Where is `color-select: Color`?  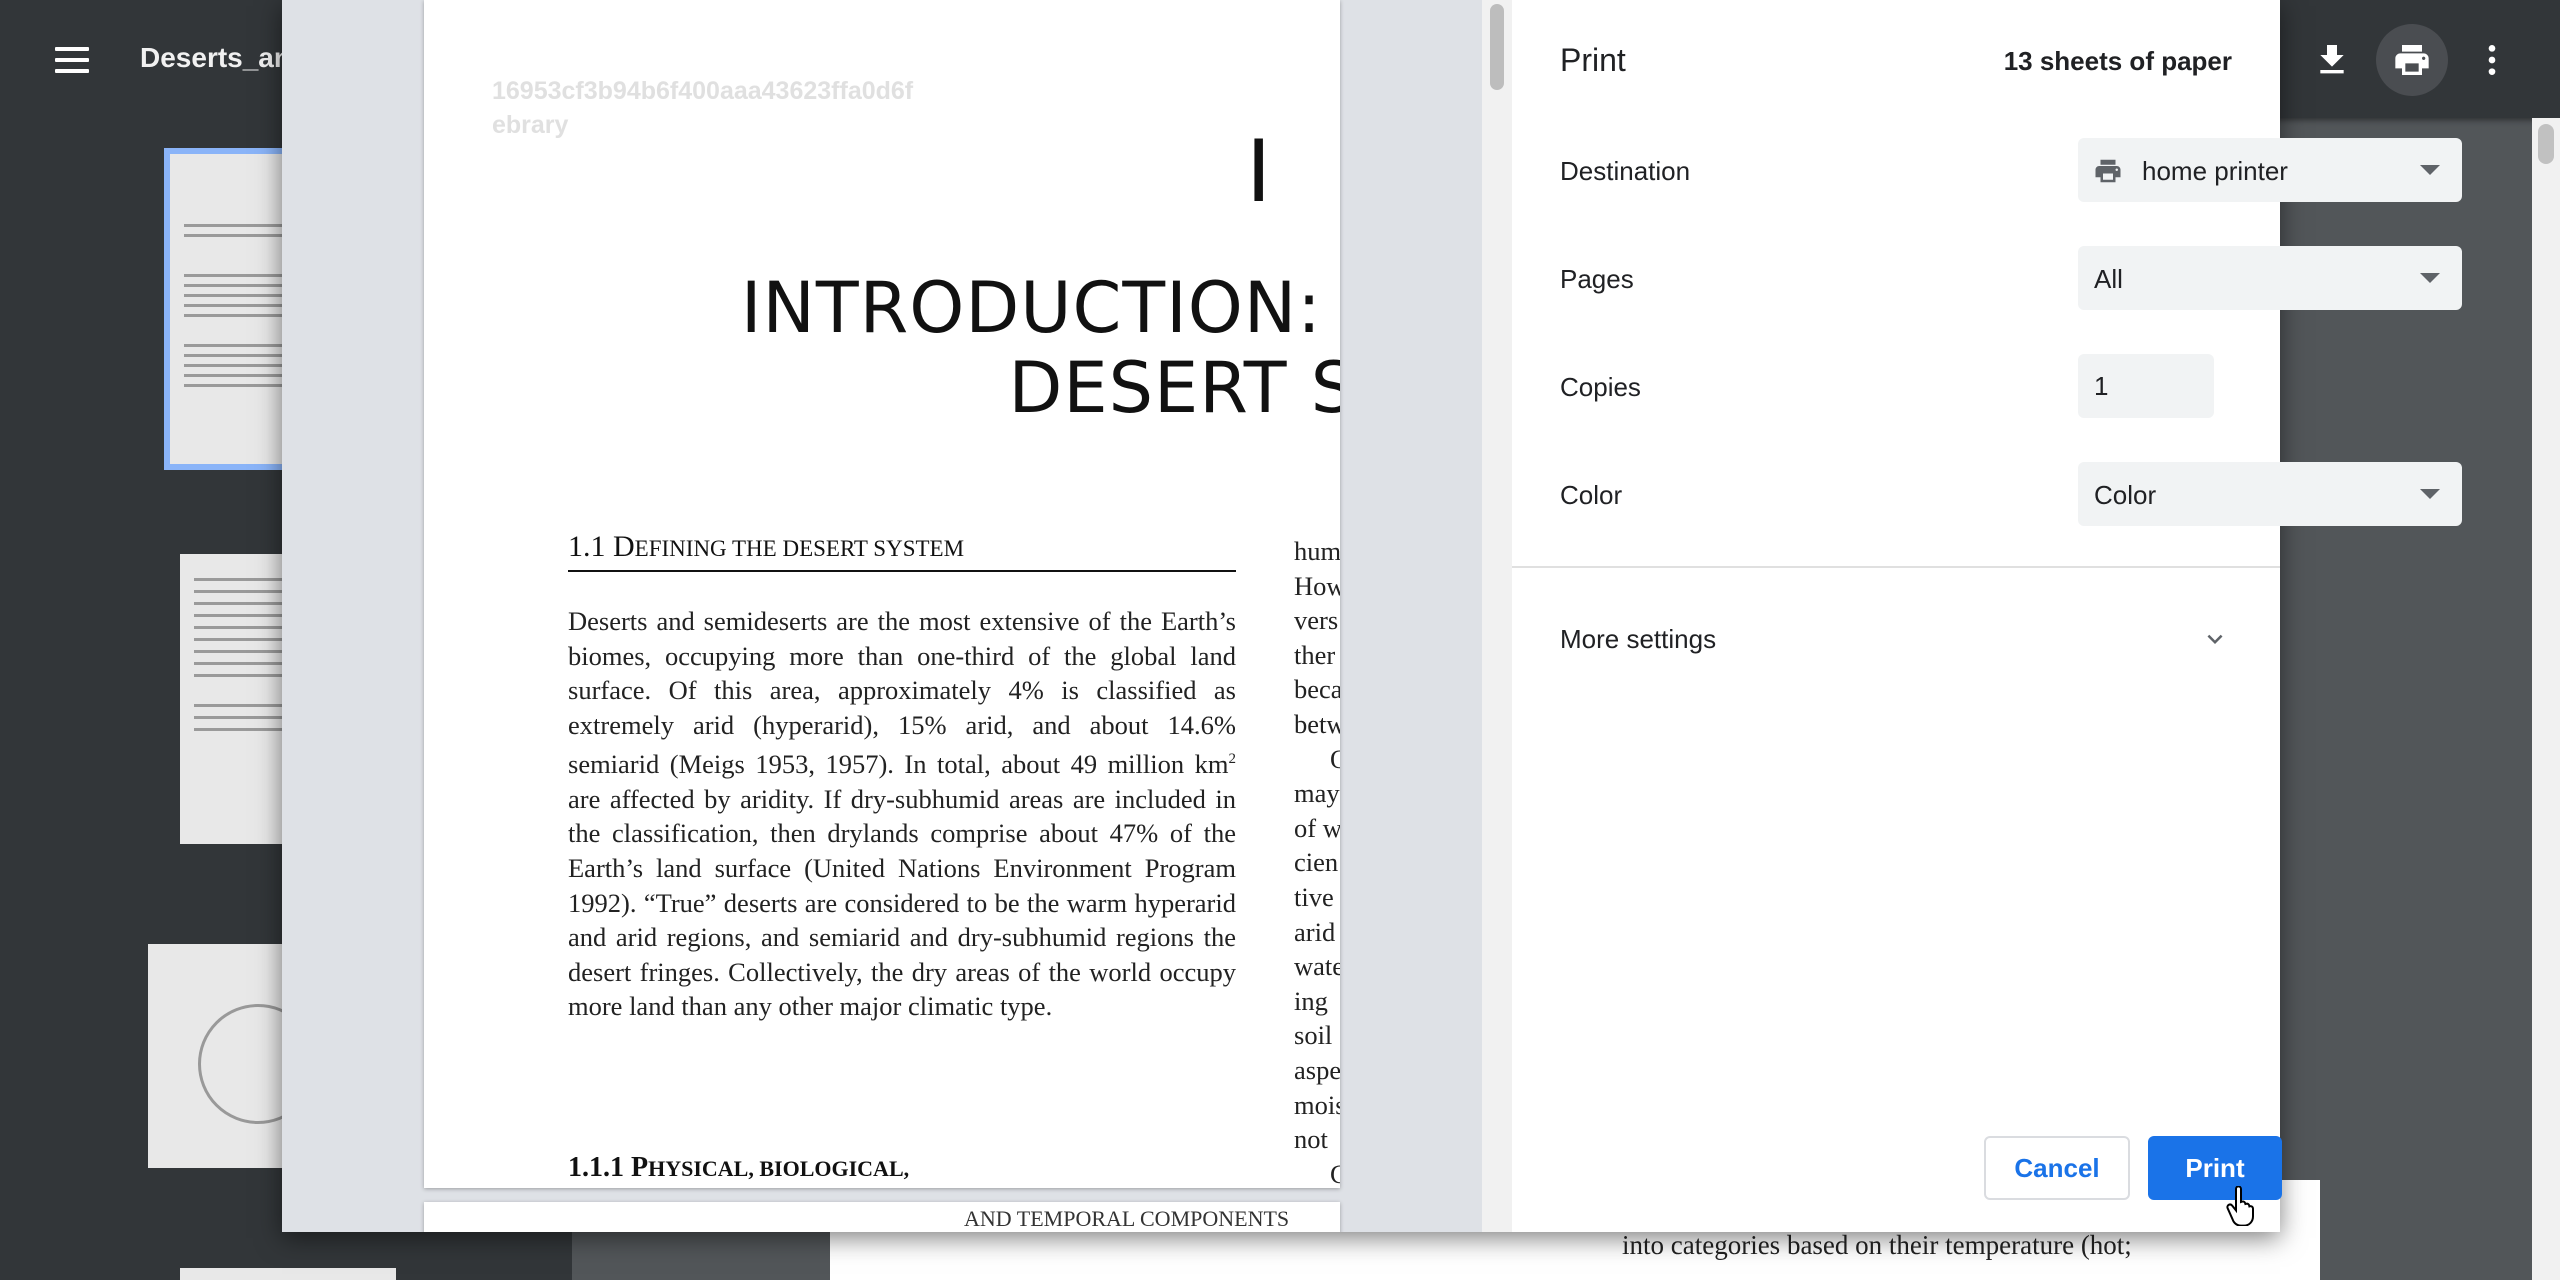 color-select: Color is located at coordinates (2270, 494).